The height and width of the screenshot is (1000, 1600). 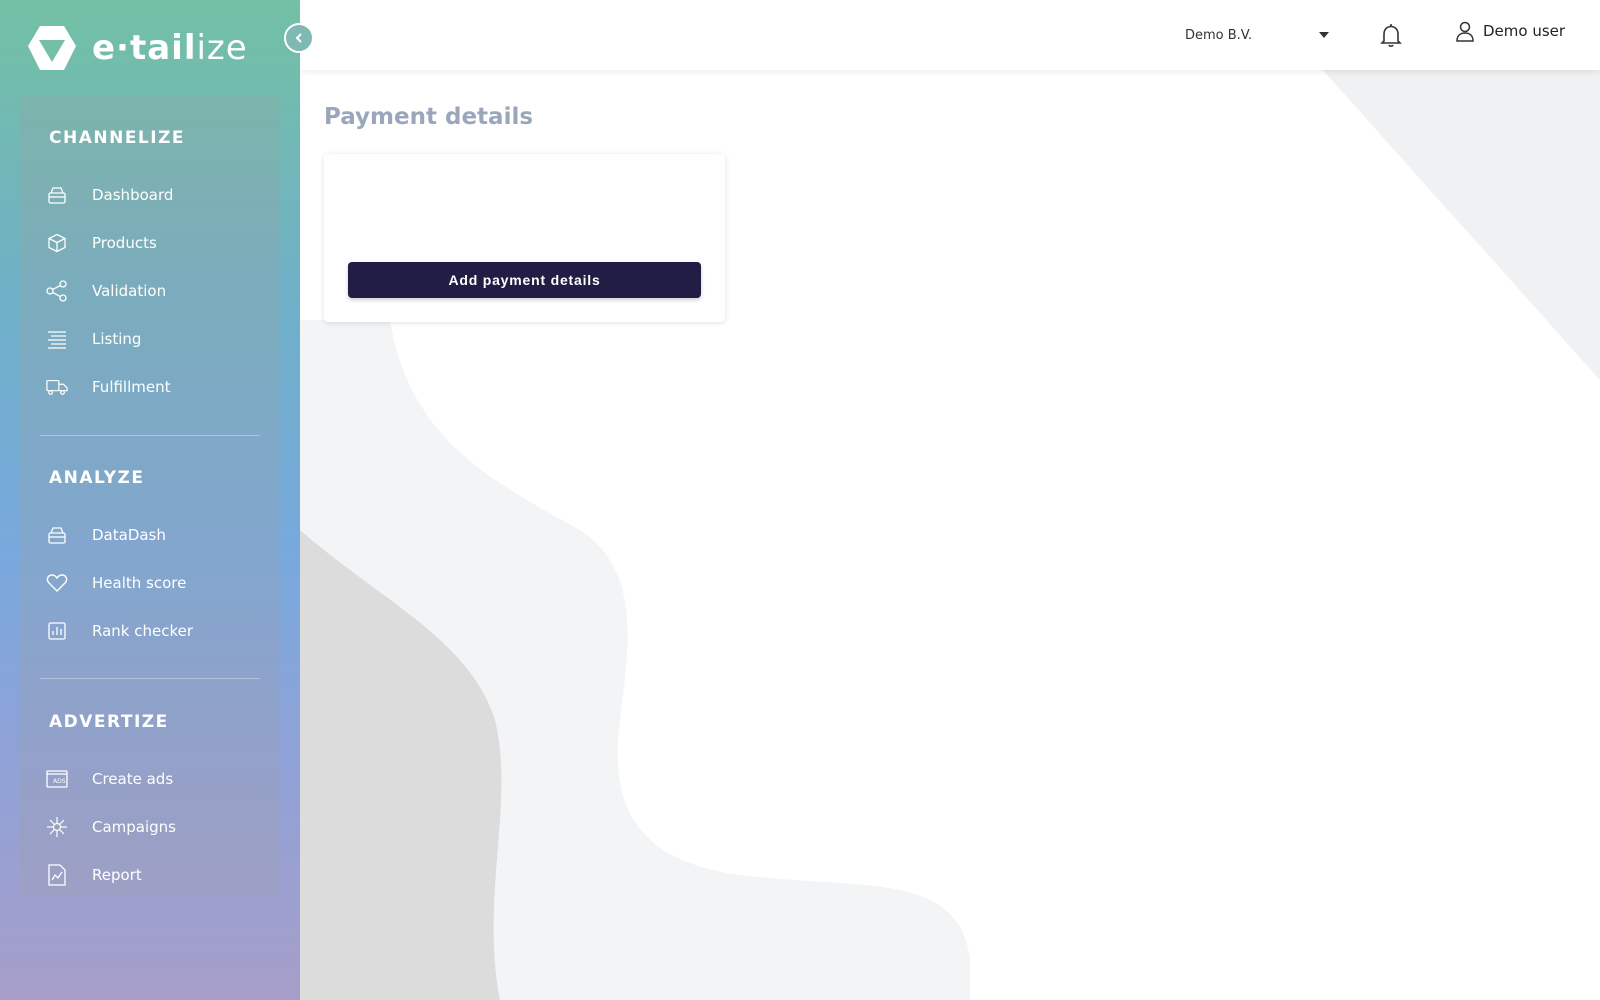 I want to click on sidebar-collapse-button, so click(x=299, y=38).